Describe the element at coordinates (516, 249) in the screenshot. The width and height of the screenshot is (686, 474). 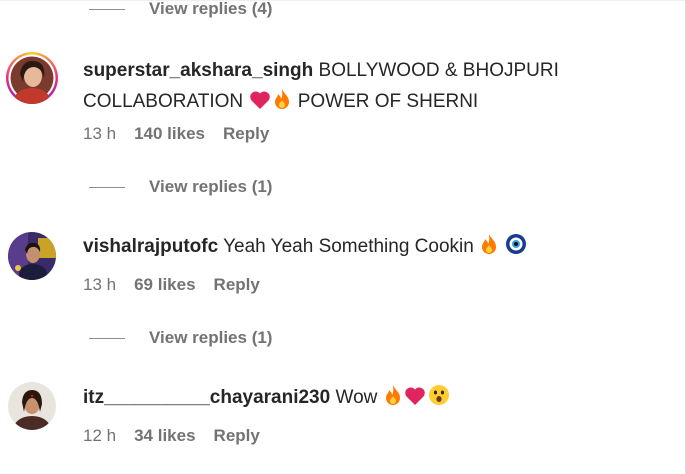
I see `nazar-amulet-icon` at that location.